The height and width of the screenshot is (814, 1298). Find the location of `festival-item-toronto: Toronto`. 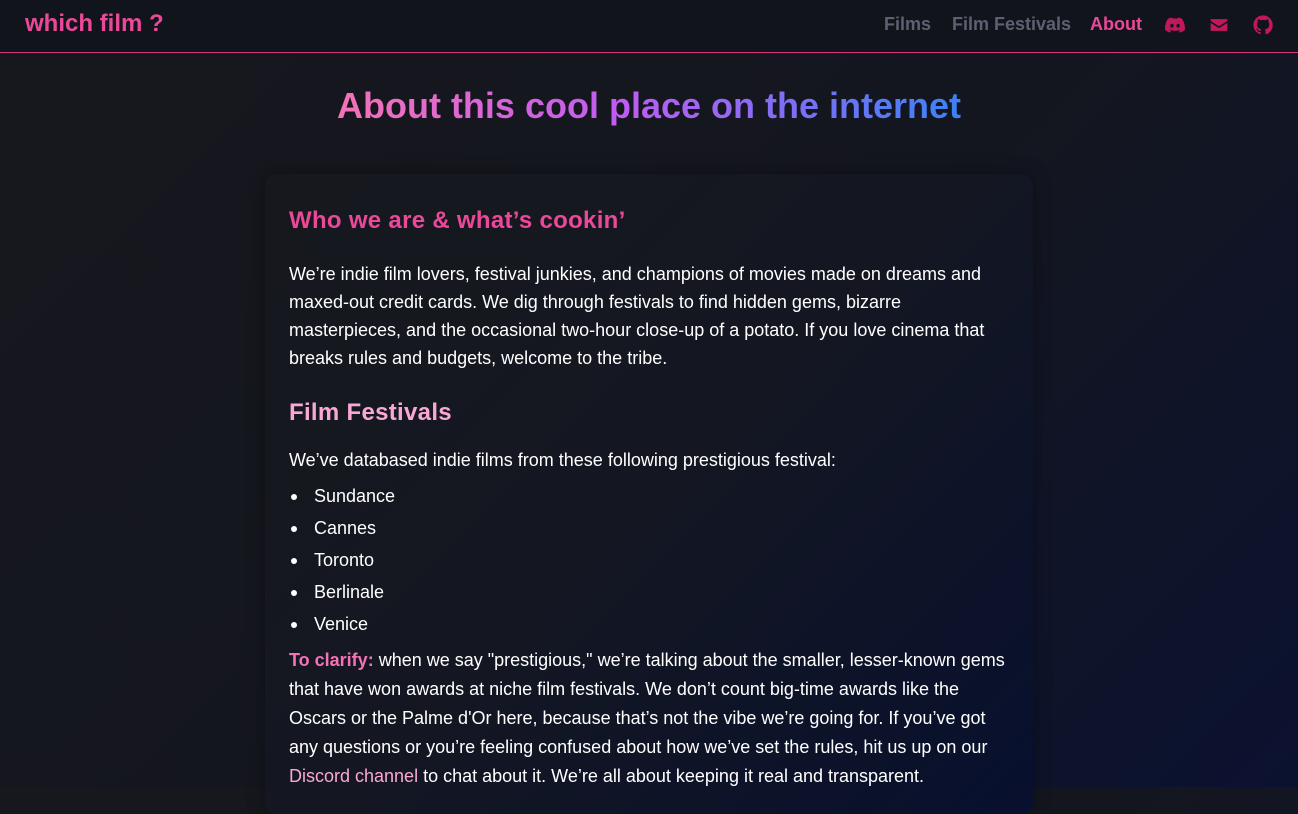

festival-item-toronto: Toronto is located at coordinates (342, 561).